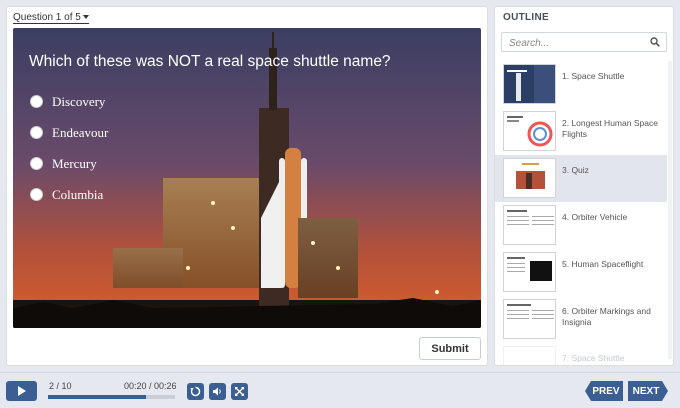 This screenshot has width=680, height=408. I want to click on search-icon, so click(655, 42).